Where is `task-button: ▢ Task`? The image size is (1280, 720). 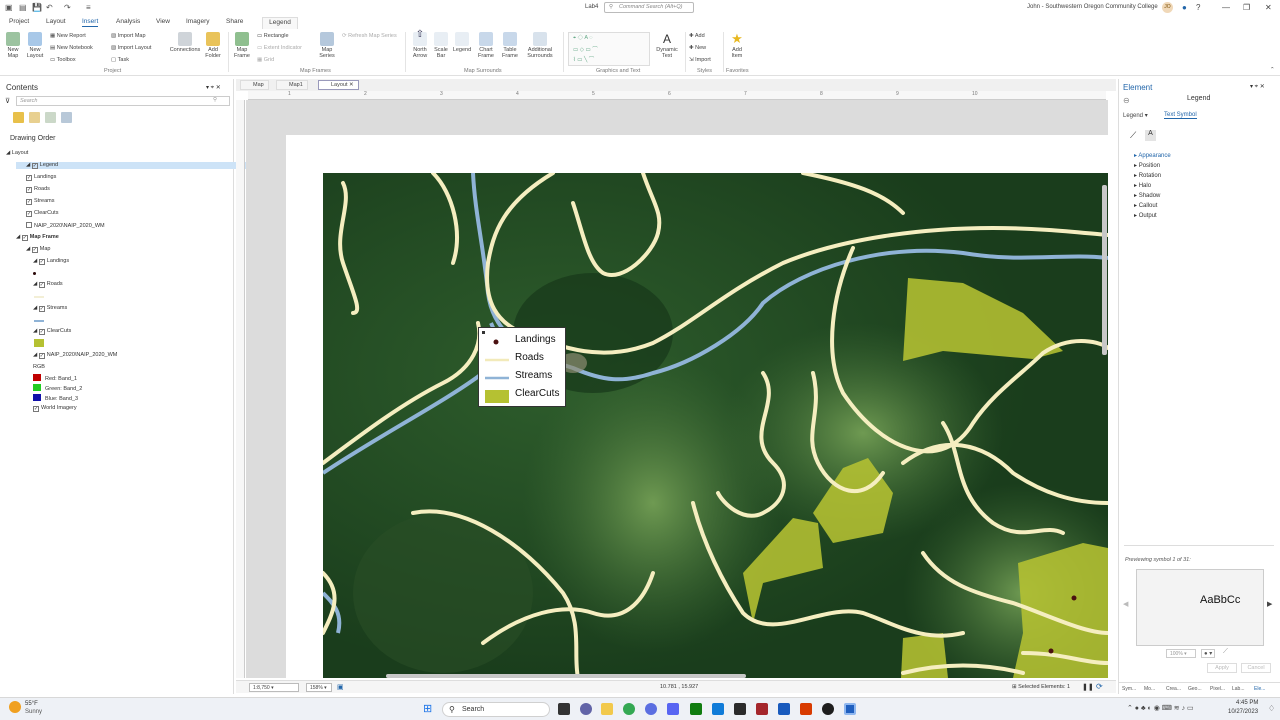
task-button: ▢ Task is located at coordinates (120, 60).